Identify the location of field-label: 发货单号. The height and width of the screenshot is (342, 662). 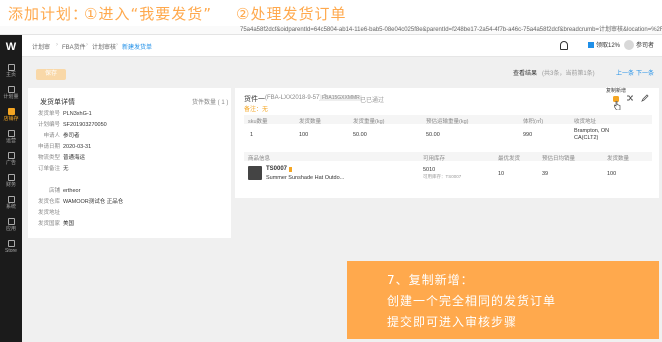
(48, 114).